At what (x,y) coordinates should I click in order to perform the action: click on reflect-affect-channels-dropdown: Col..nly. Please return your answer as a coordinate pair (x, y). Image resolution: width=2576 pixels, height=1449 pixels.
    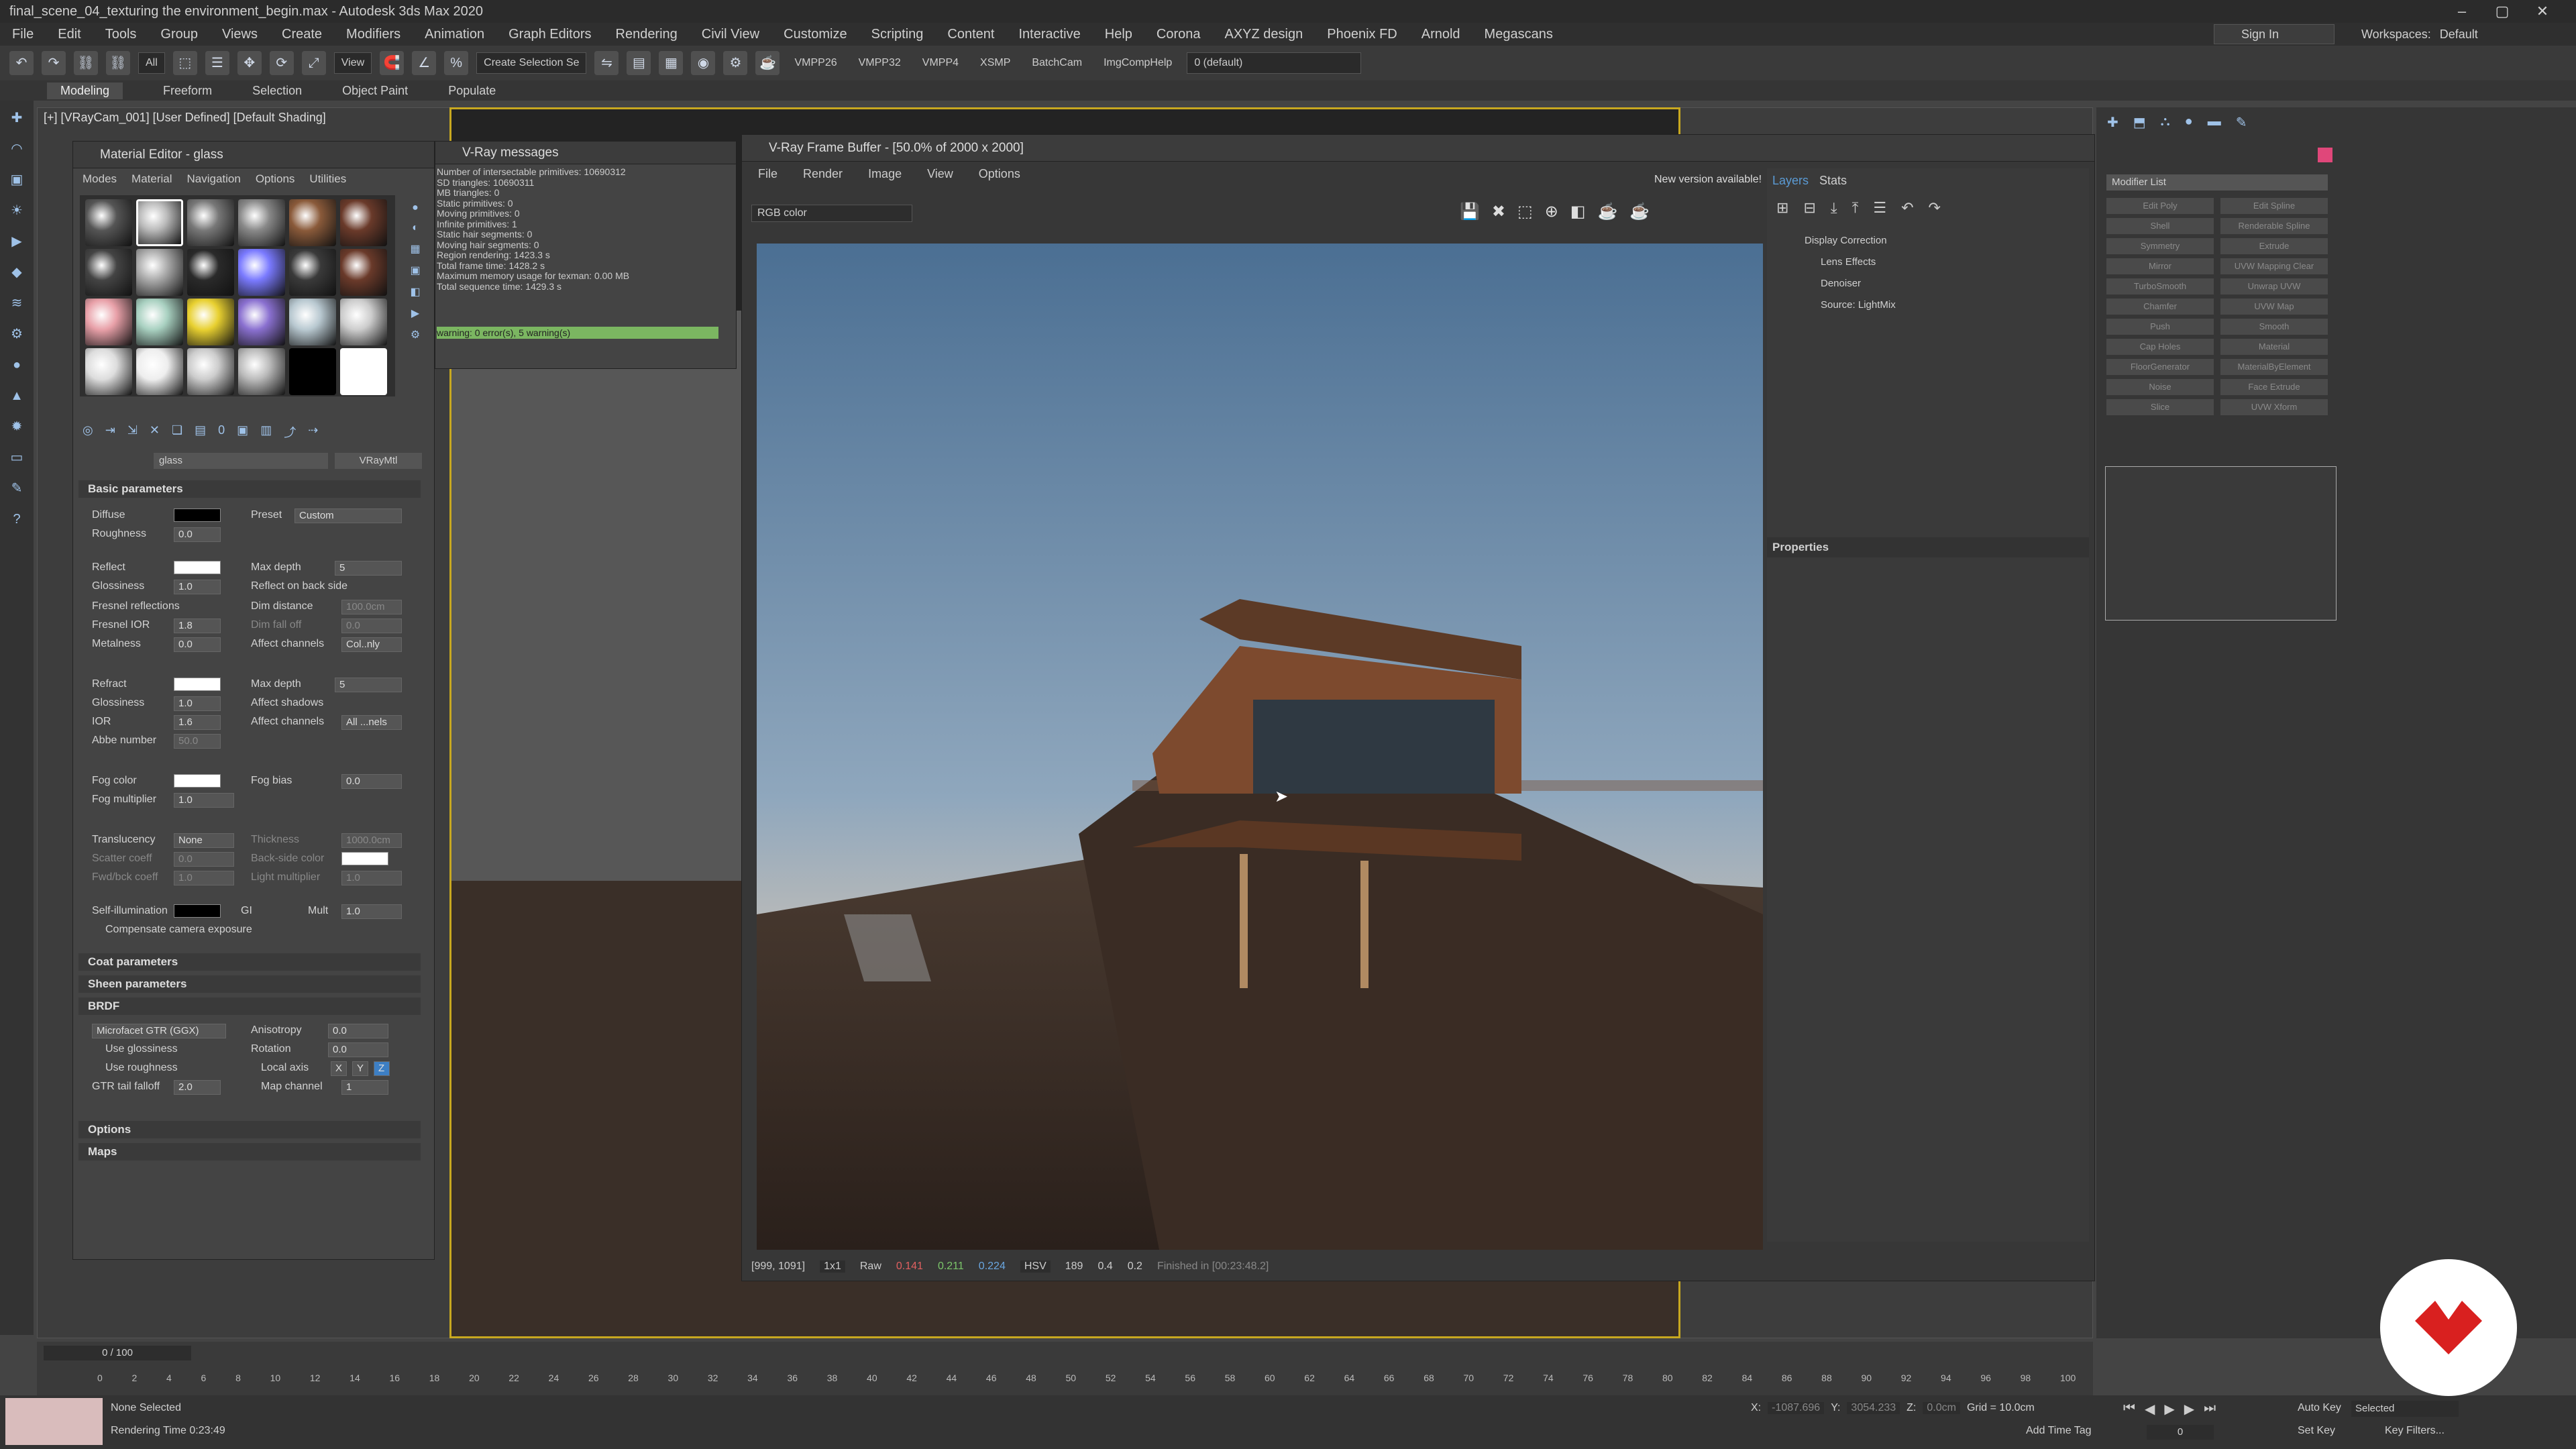
    Looking at the image, I should click on (371, 644).